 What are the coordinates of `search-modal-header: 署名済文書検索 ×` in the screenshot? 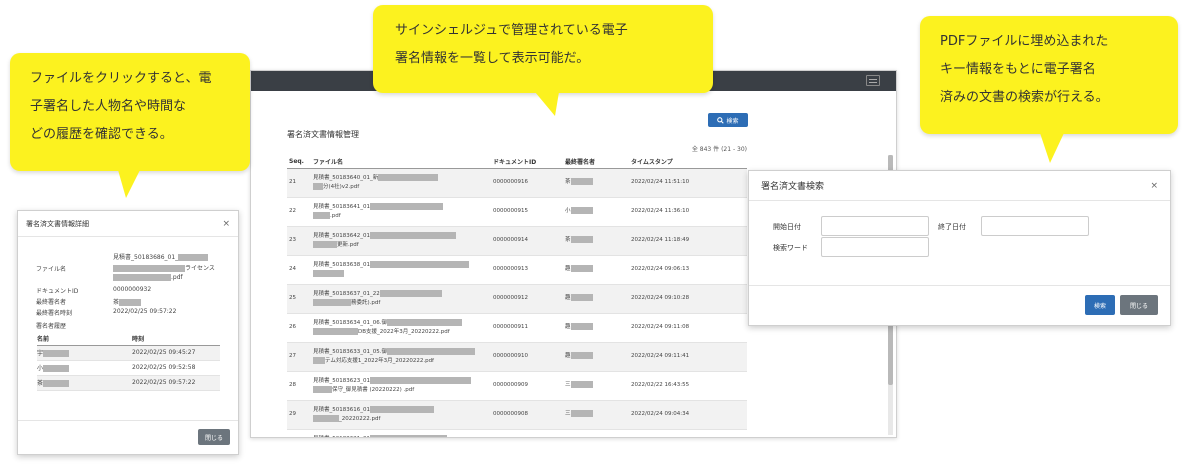 It's located at (959, 186).